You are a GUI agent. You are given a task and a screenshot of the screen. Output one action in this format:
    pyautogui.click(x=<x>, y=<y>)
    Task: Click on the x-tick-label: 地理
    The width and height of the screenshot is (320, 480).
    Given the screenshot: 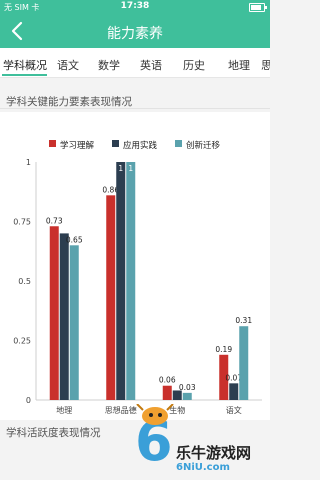 What is the action you would take?
    pyautogui.click(x=64, y=410)
    